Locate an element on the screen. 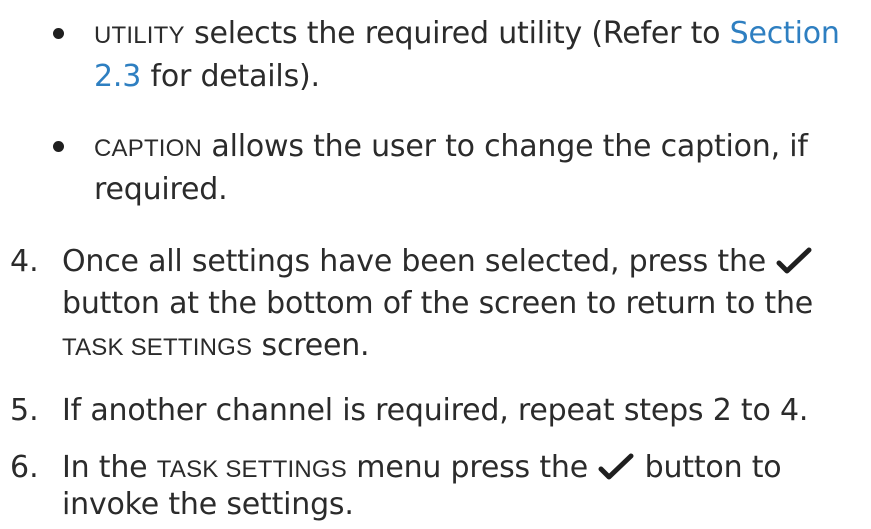  step-number: 4. is located at coordinates (24, 261).